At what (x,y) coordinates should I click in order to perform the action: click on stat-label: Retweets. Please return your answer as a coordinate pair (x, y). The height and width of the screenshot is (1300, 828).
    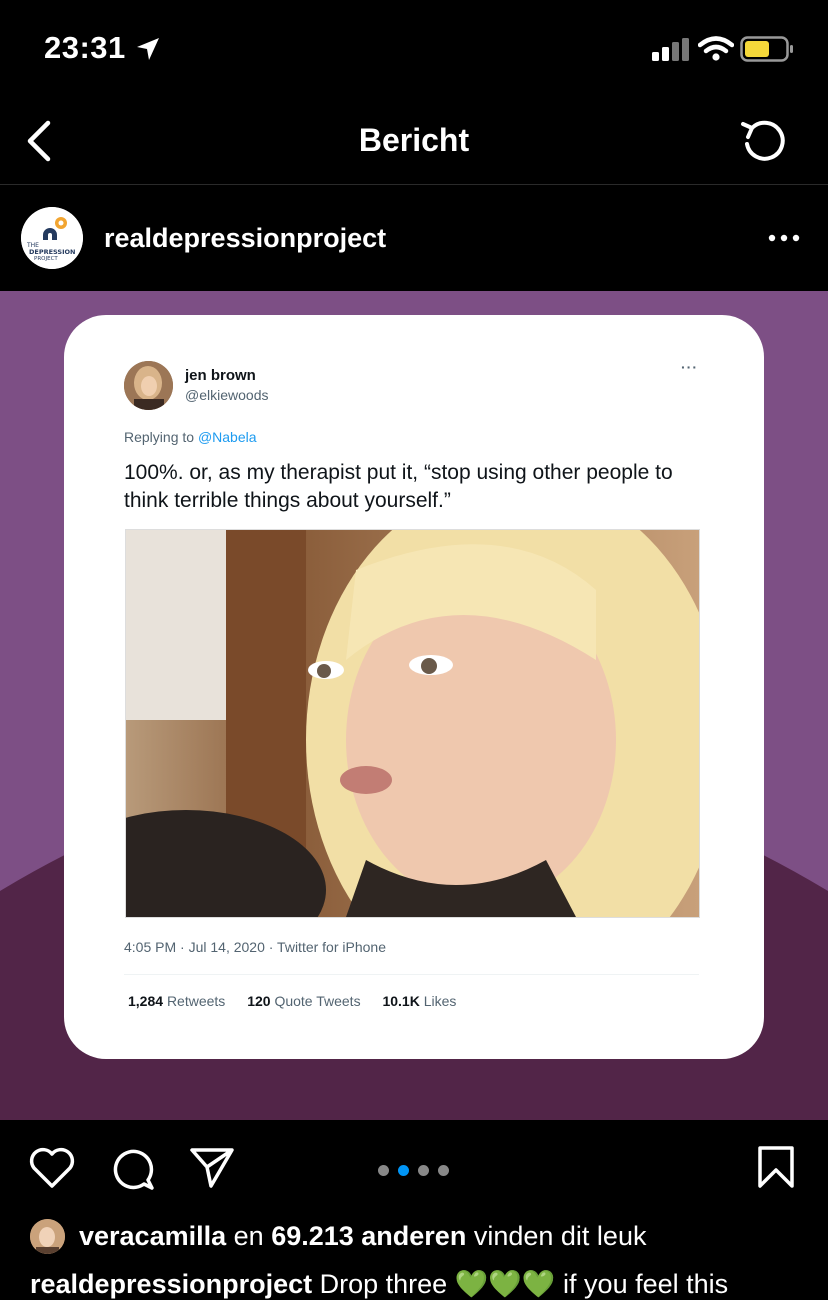
    Looking at the image, I should click on (196, 1001).